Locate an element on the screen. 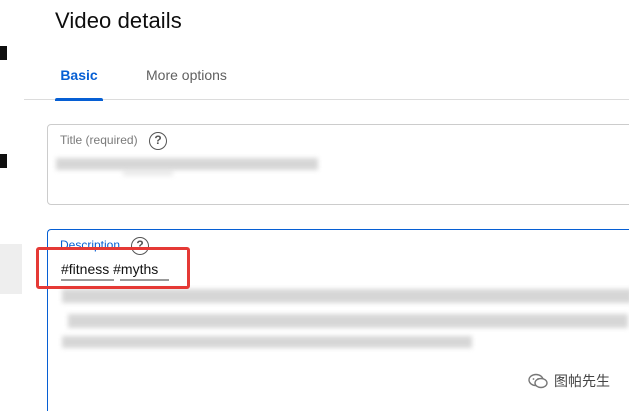  title-field-label: Title (required) is located at coordinates (99, 140).